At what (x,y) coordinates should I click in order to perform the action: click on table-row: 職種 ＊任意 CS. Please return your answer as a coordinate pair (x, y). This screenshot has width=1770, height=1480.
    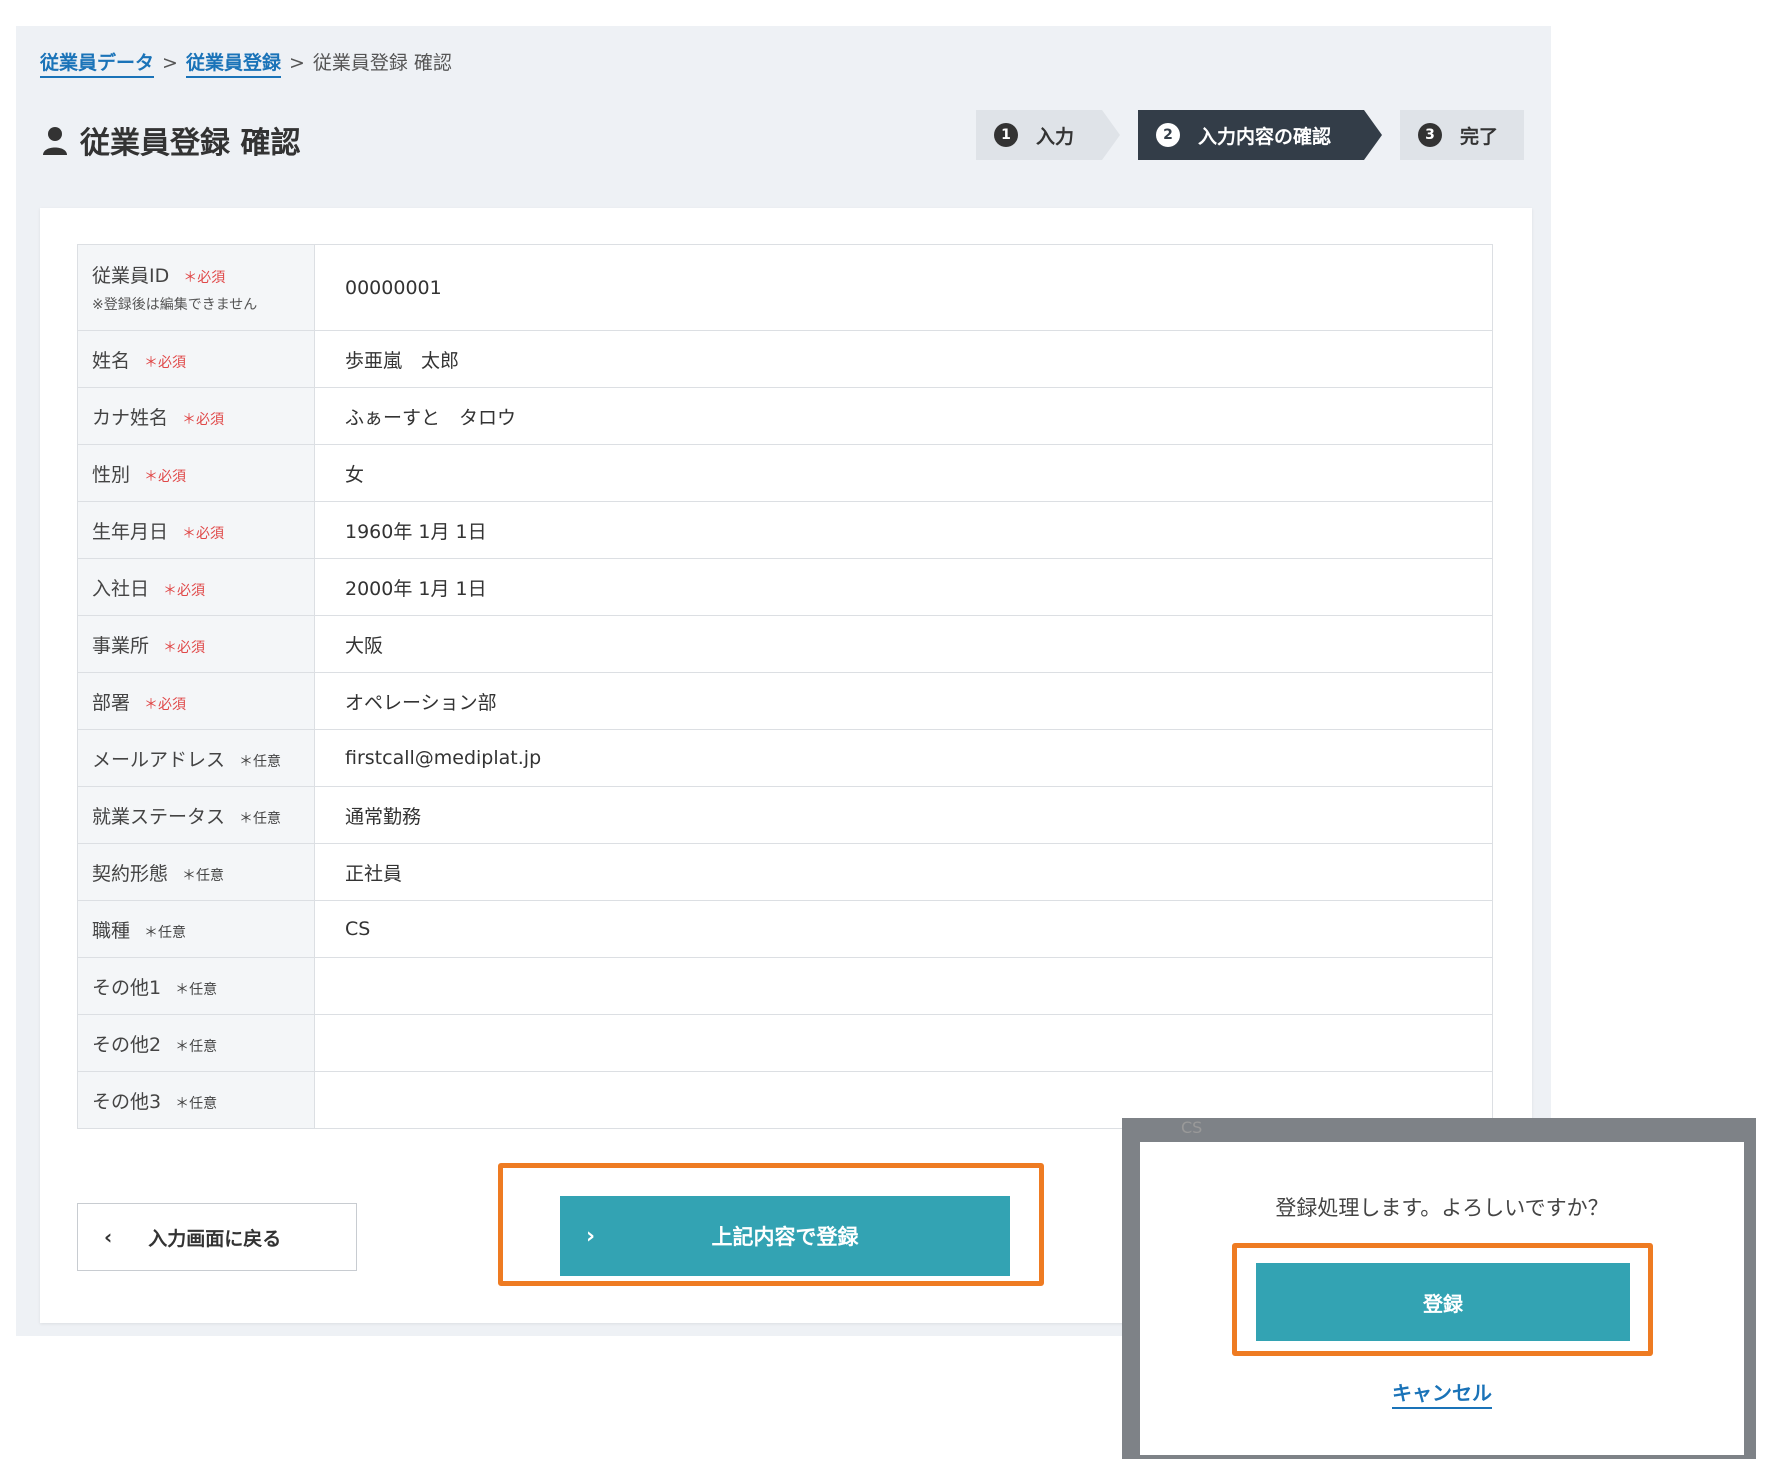
    Looking at the image, I should click on (785, 929).